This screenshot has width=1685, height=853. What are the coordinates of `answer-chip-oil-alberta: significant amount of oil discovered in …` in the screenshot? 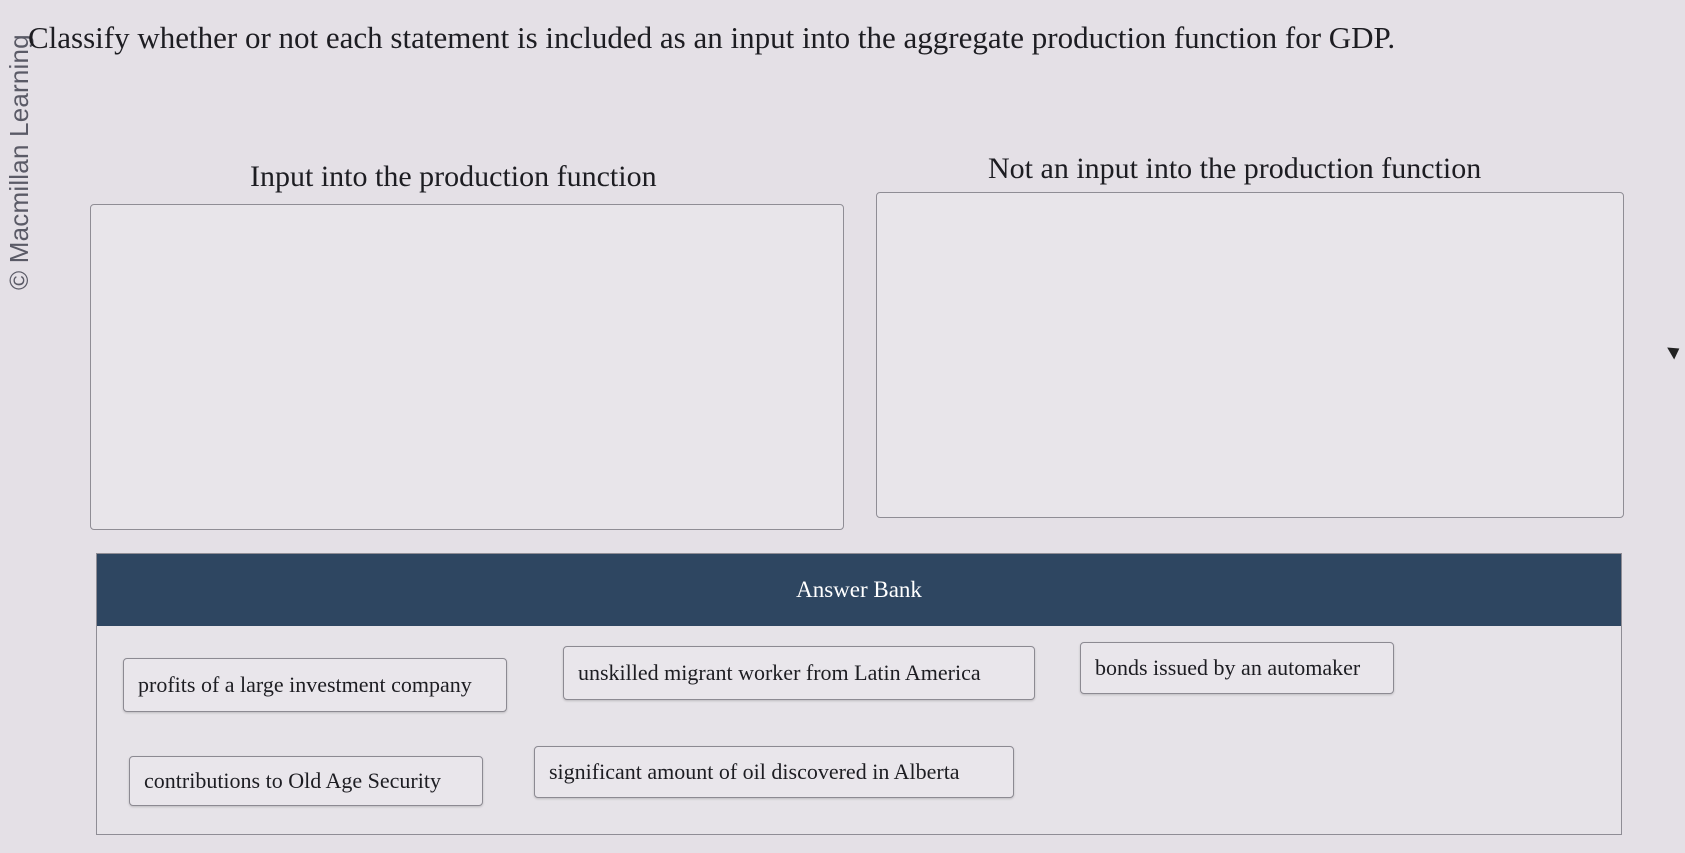 It's located at (774, 772).